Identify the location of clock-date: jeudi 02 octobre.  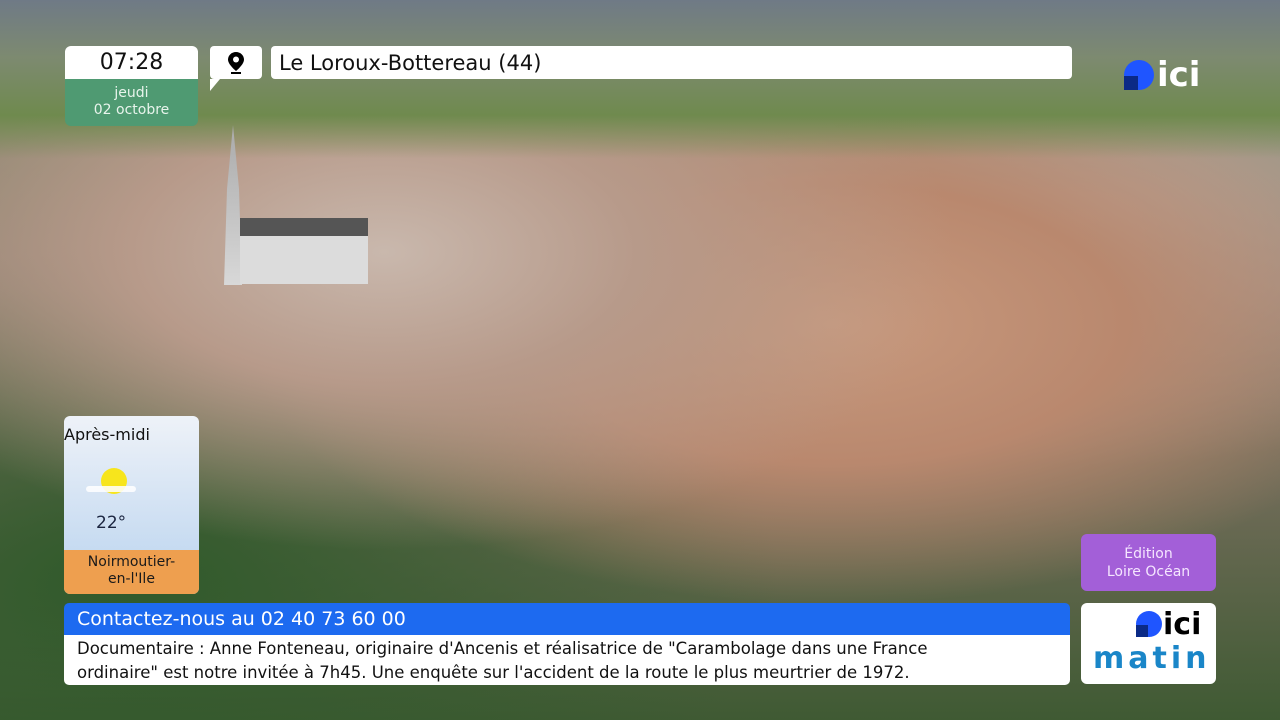
(131, 102).